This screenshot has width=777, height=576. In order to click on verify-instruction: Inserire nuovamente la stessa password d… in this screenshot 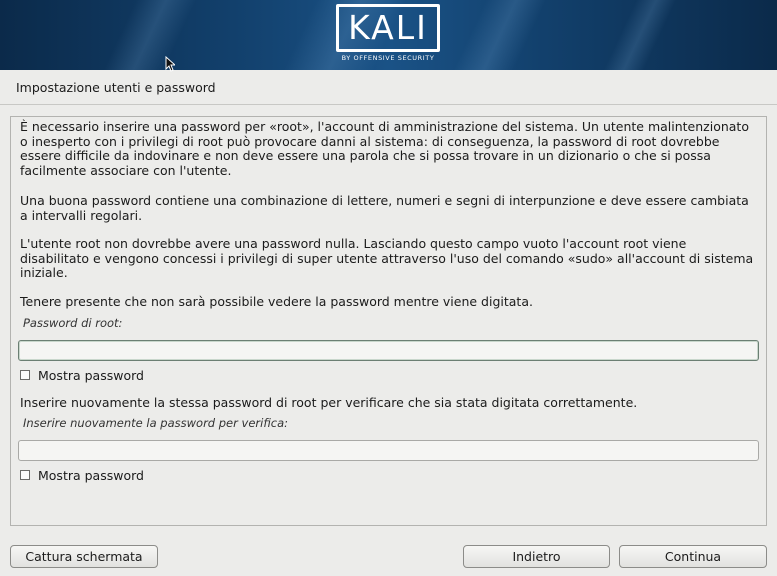, I will do `click(329, 402)`.